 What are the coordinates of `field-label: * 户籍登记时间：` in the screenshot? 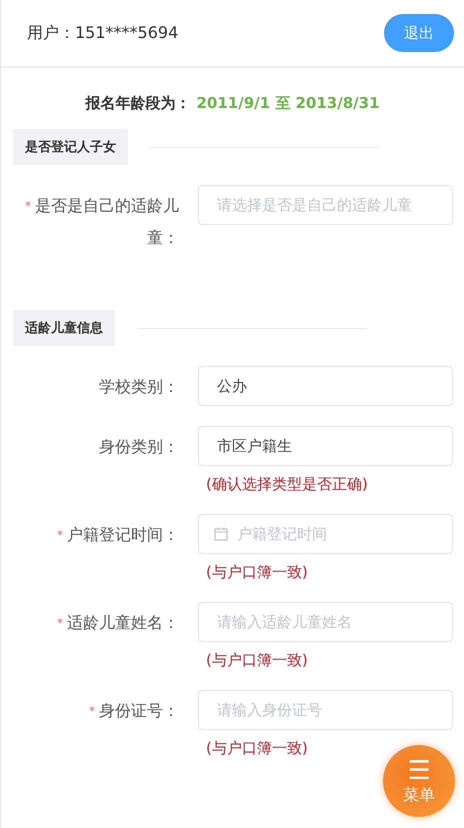 It's located at (117, 535).